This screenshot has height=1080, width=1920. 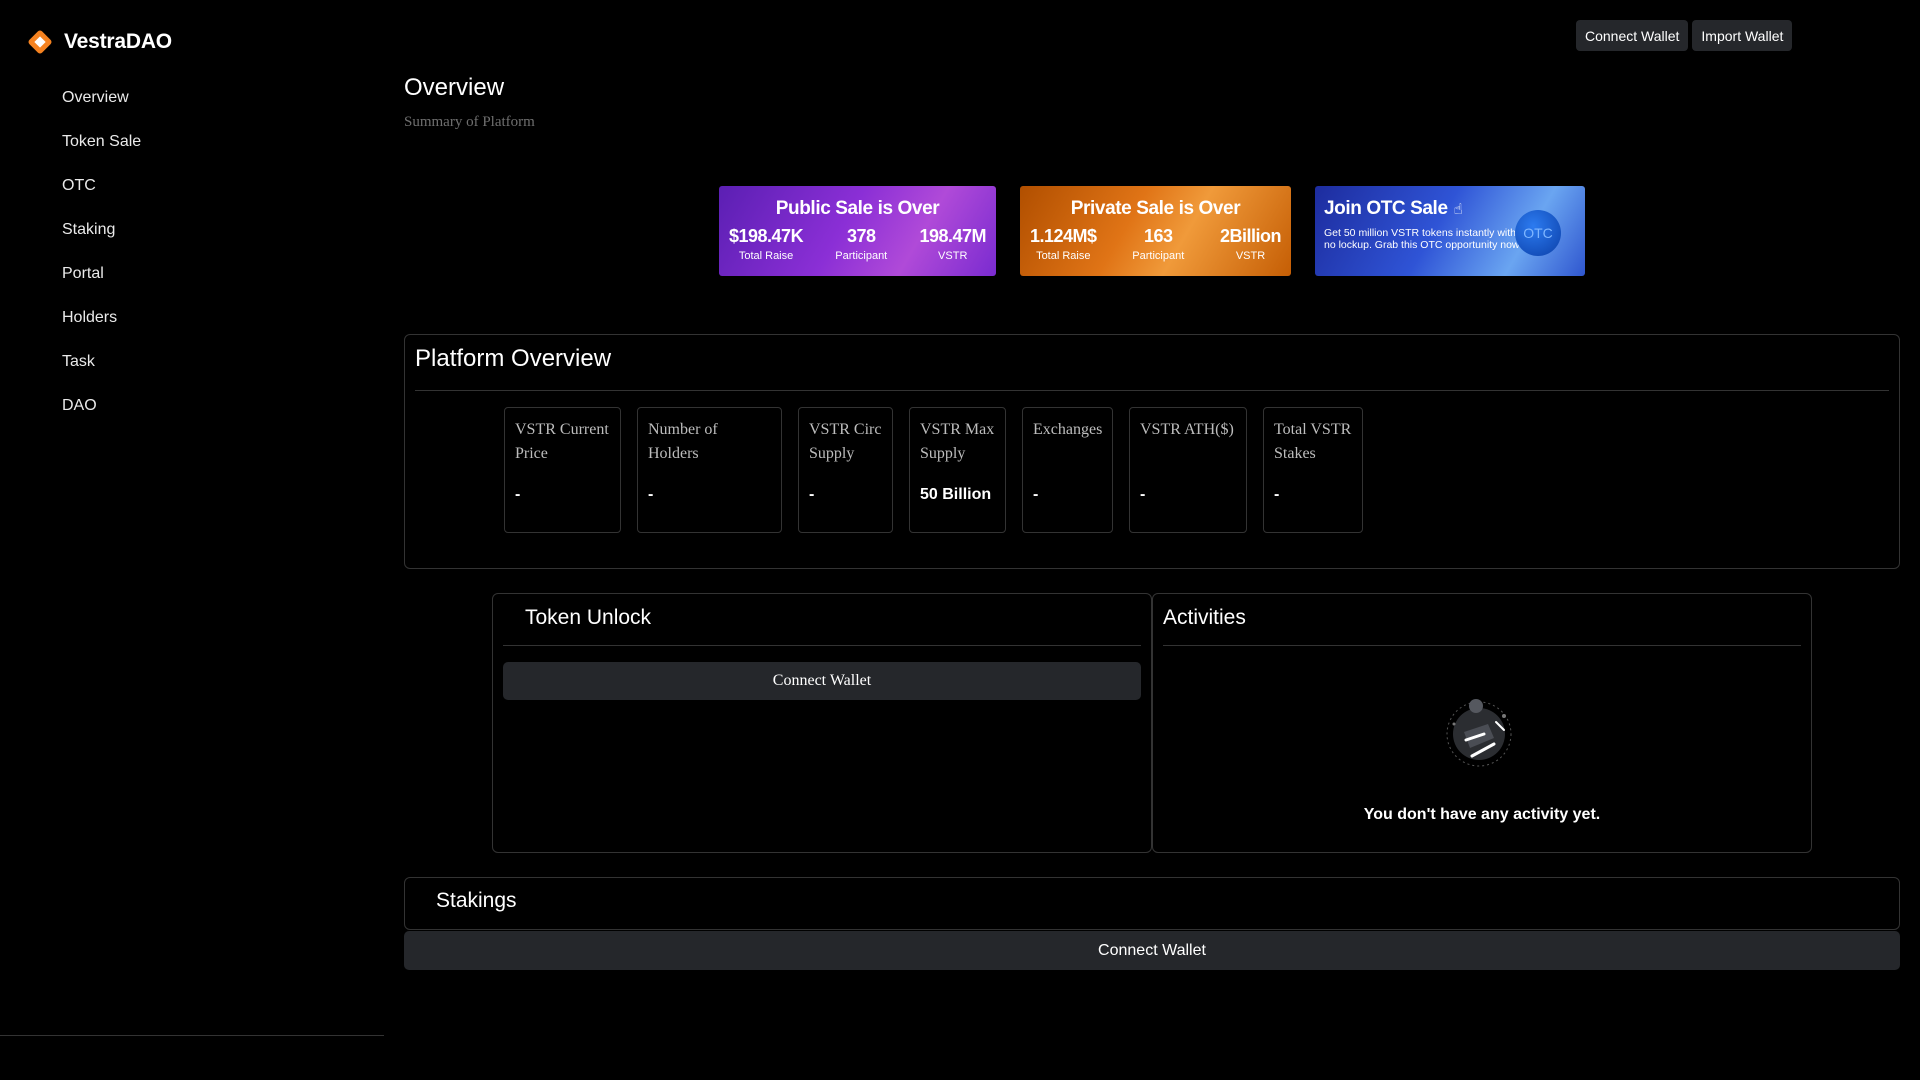 What do you see at coordinates (101, 238) in the screenshot?
I see `sidebar-item-staking: Staking` at bounding box center [101, 238].